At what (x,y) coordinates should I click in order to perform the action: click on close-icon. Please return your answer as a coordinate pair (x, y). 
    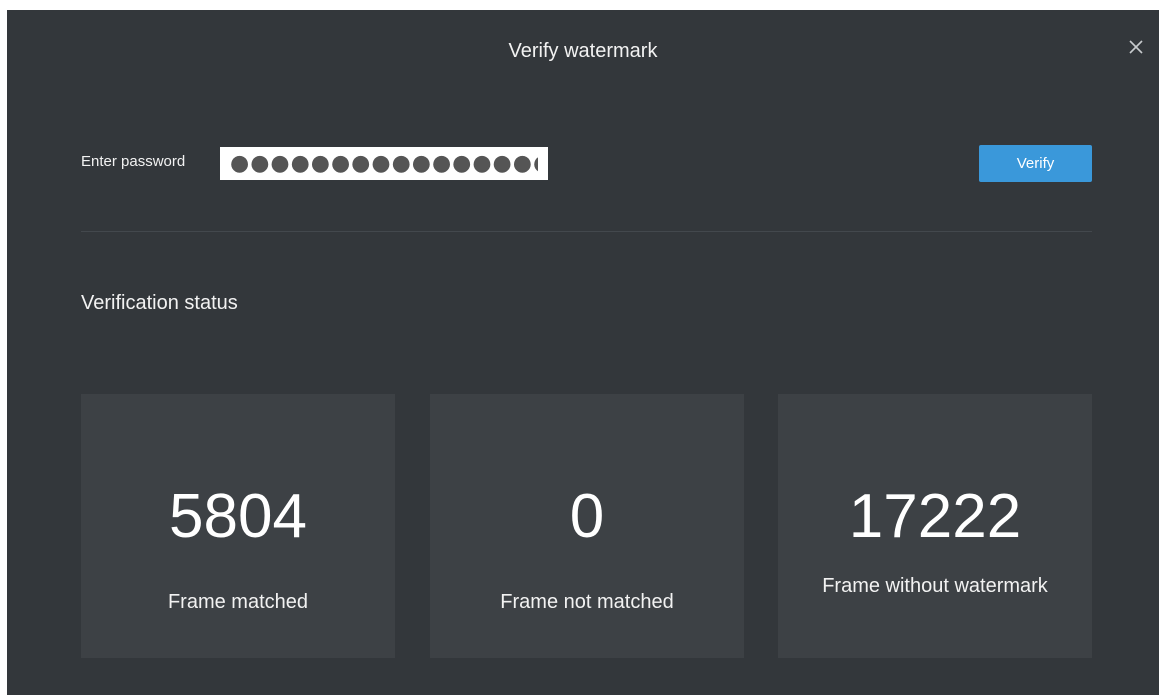
    Looking at the image, I should click on (1136, 47).